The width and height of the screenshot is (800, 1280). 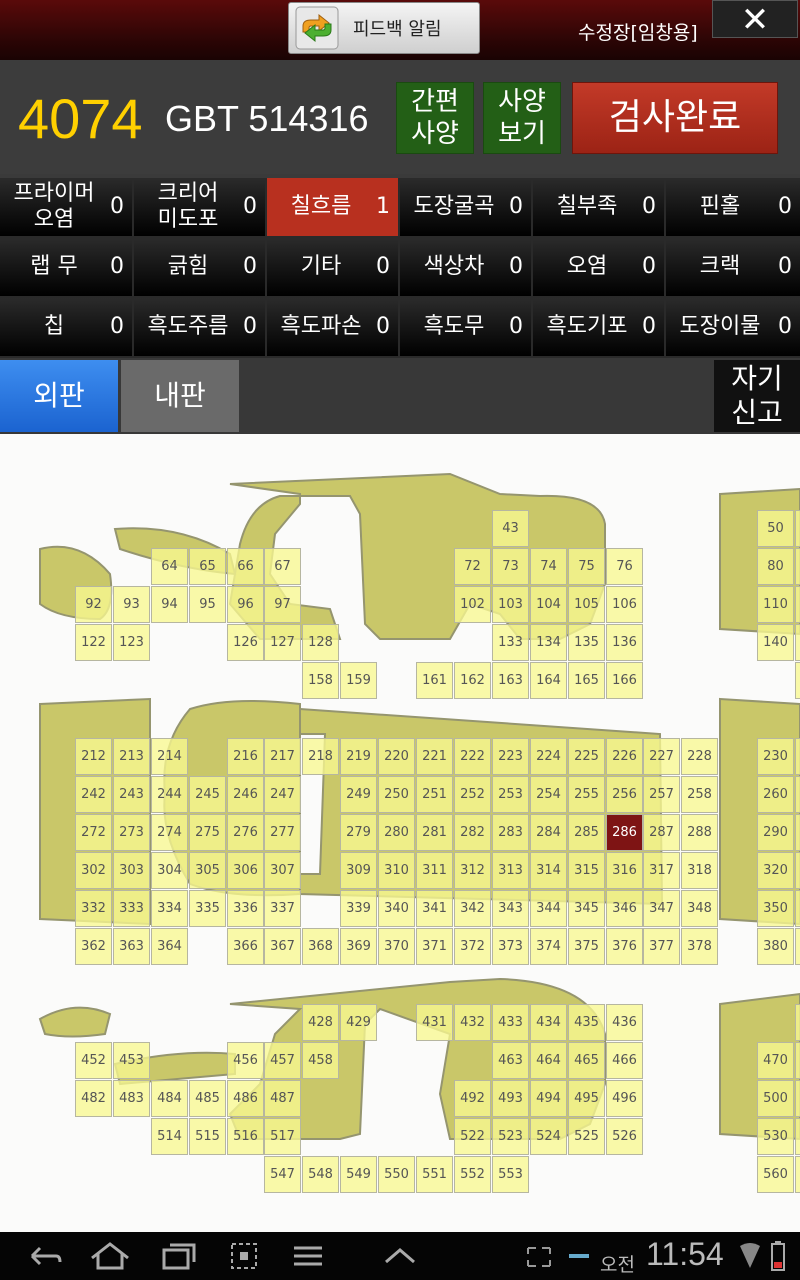 What do you see at coordinates (586, 832) in the screenshot?
I see `grid-cell: 285` at bounding box center [586, 832].